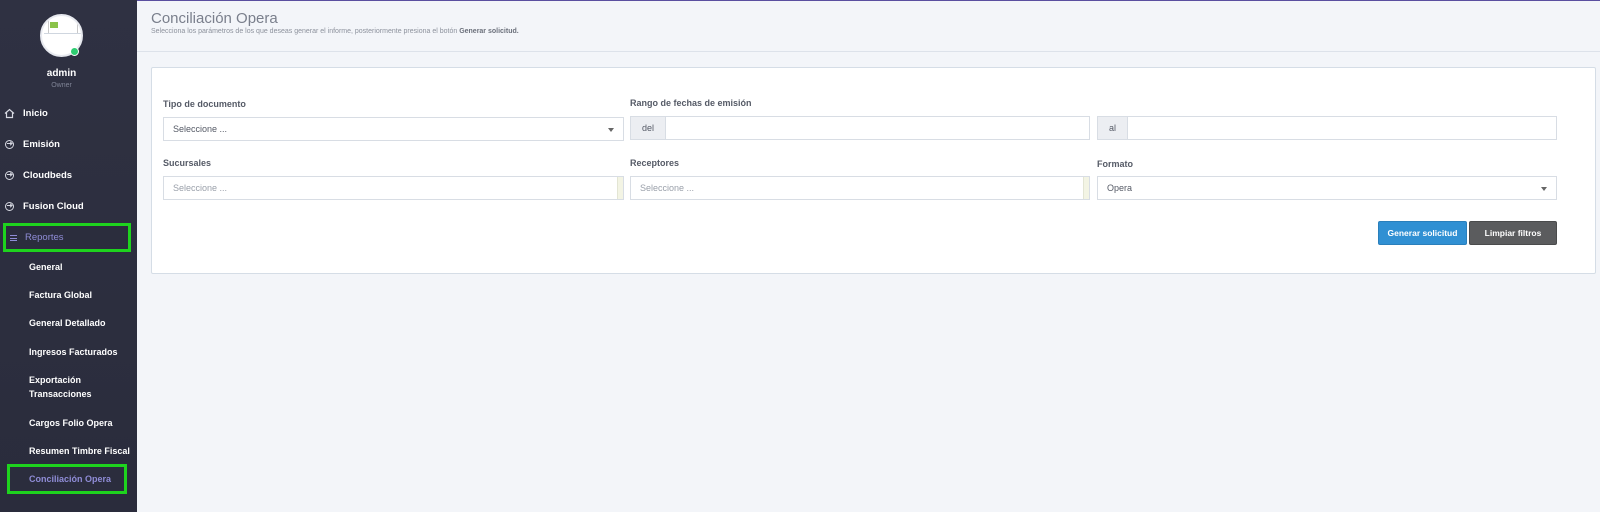 Image resolution: width=1600 pixels, height=512 pixels. Describe the element at coordinates (1422, 233) in the screenshot. I see `generar-solicitud-button: Generar solicitud` at that location.